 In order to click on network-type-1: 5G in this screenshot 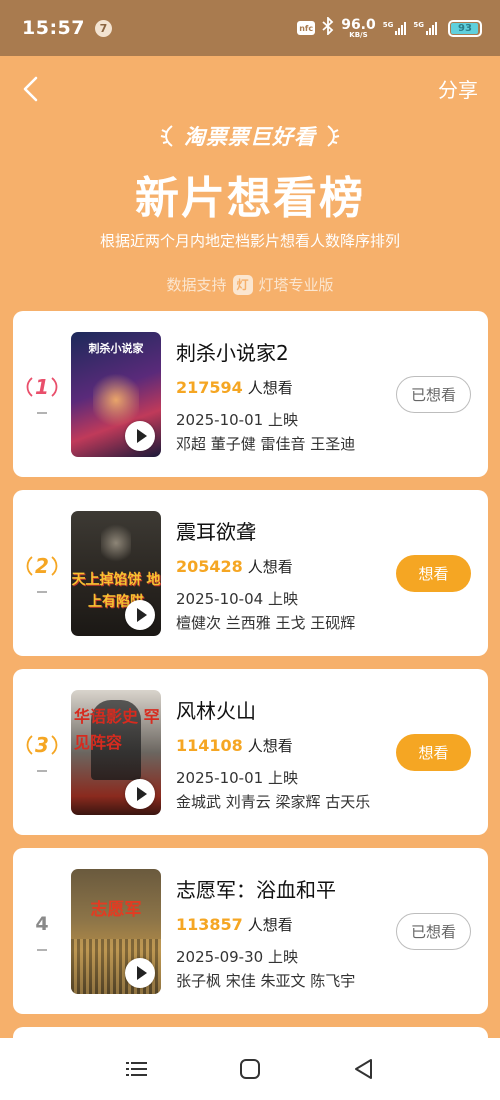, I will do `click(388, 25)`.